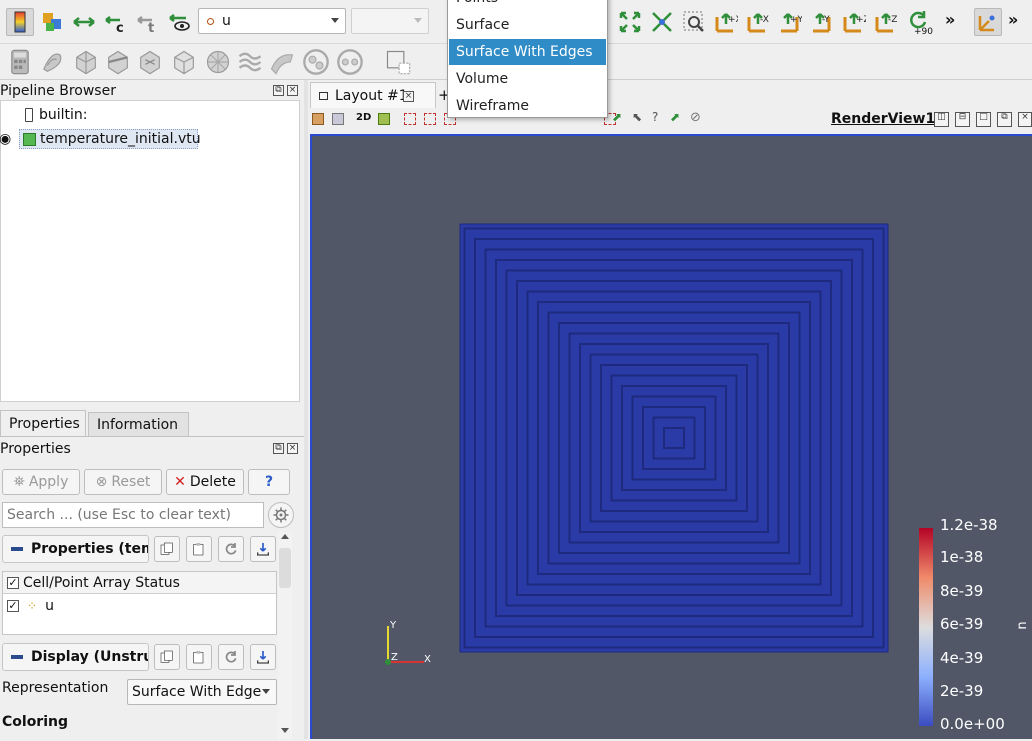  I want to click on camera-link-icon, so click(318, 119).